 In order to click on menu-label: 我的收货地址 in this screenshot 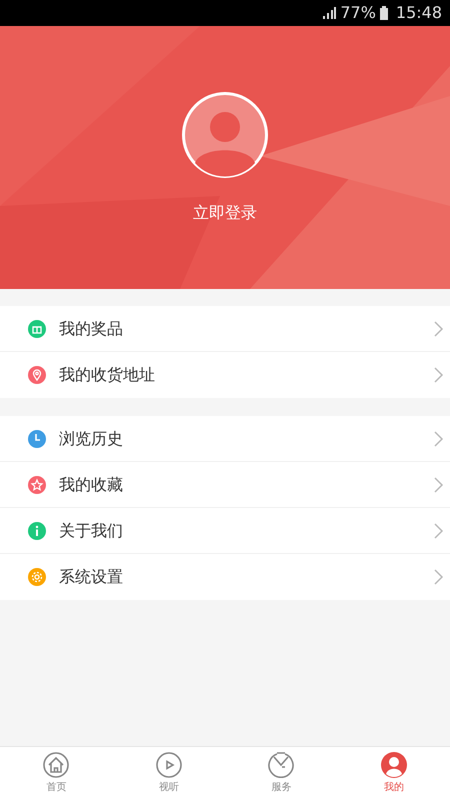, I will do `click(107, 375)`.